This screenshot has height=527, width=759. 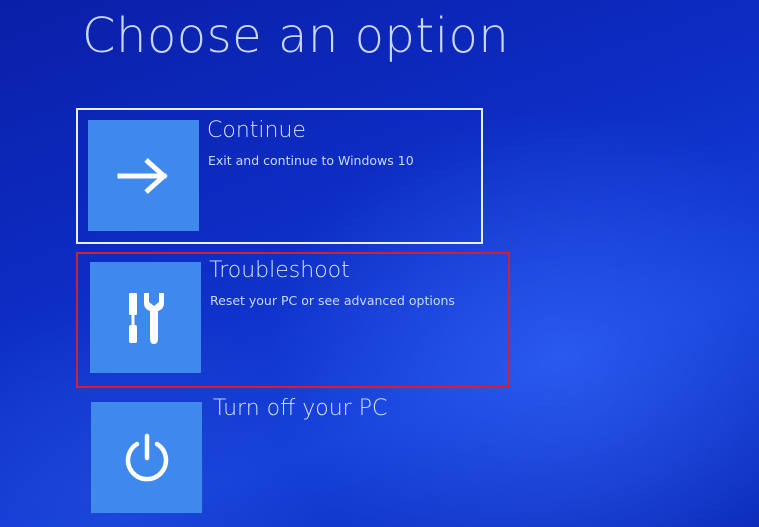 I want to click on continue-tile, so click(x=143, y=175).